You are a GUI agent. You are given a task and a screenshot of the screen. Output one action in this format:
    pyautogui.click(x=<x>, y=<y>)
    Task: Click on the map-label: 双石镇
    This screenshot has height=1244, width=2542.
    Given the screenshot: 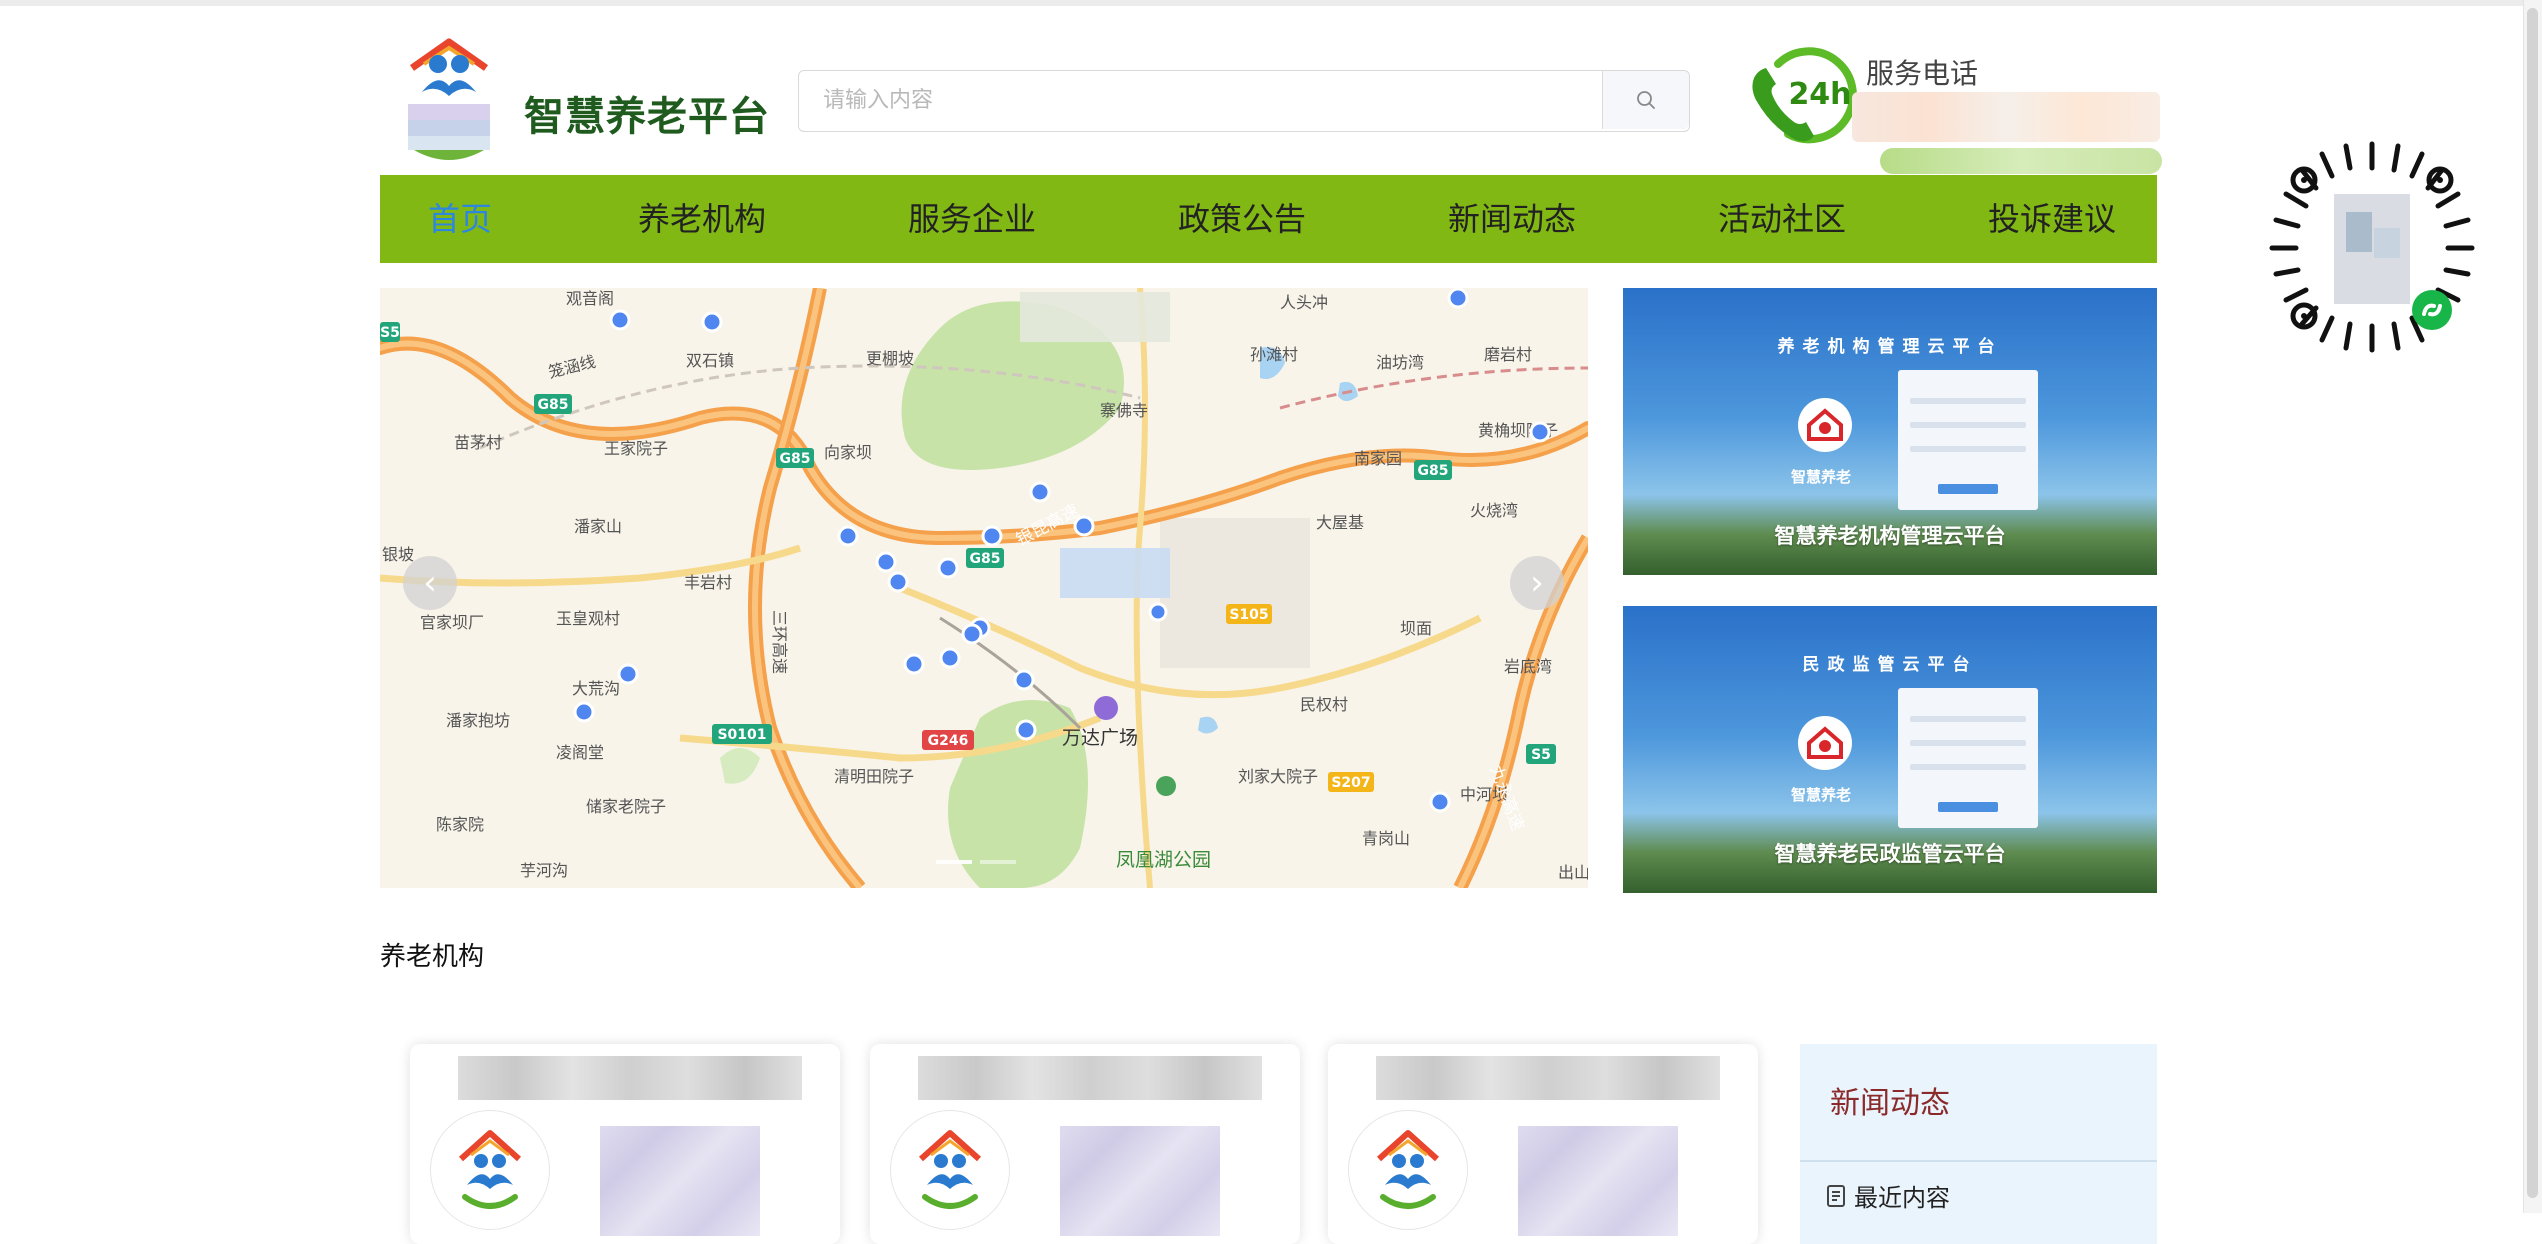 What is the action you would take?
    pyautogui.click(x=710, y=360)
    